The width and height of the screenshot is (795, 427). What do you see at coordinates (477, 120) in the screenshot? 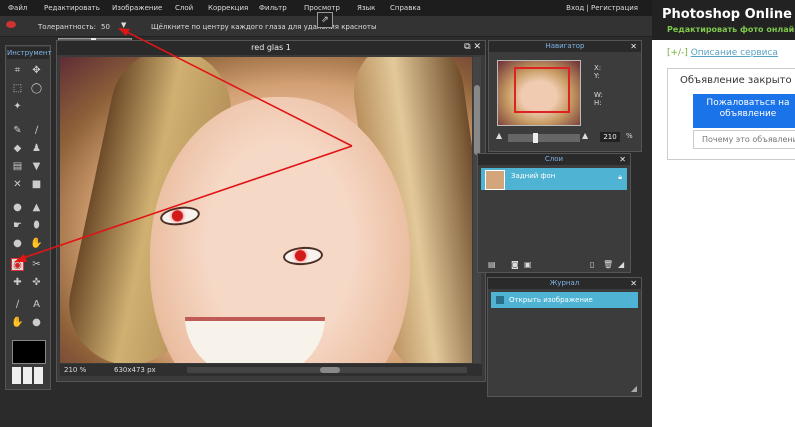
I see `vertical-scroll-thumb` at bounding box center [477, 120].